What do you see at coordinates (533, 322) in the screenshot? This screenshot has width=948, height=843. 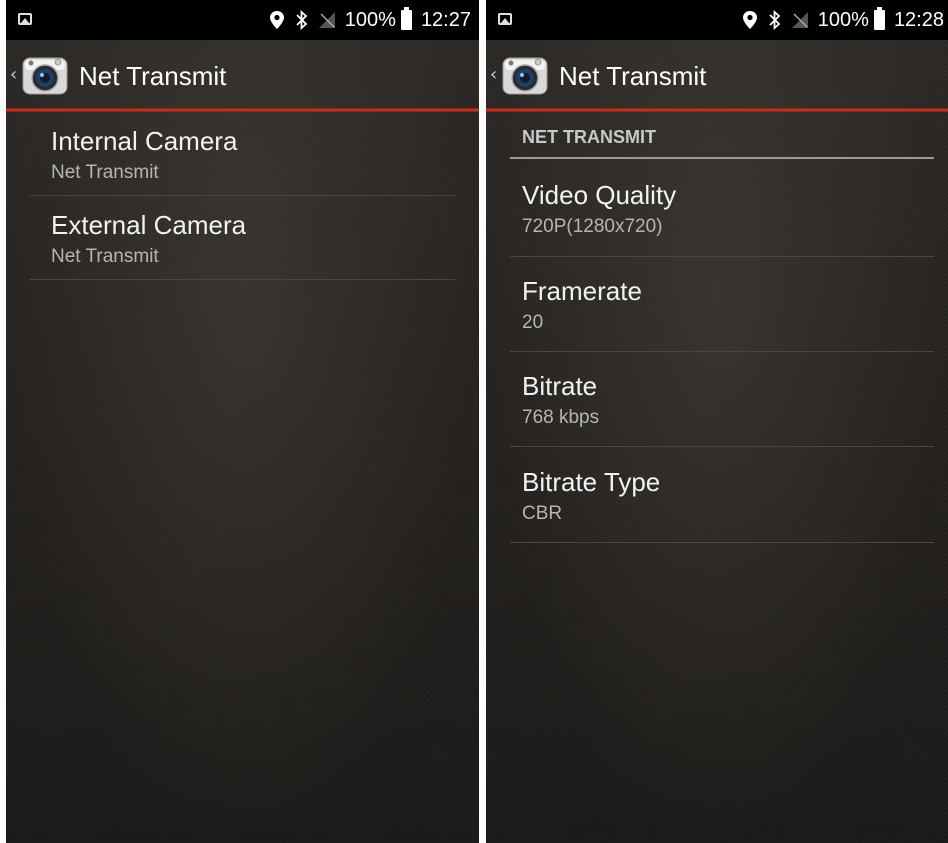 I see `item-summary: 20` at bounding box center [533, 322].